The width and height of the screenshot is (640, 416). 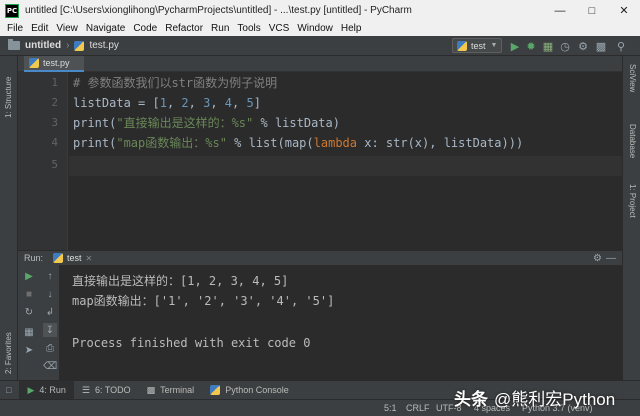 What do you see at coordinates (54, 142) in the screenshot?
I see `line-number: 4` at bounding box center [54, 142].